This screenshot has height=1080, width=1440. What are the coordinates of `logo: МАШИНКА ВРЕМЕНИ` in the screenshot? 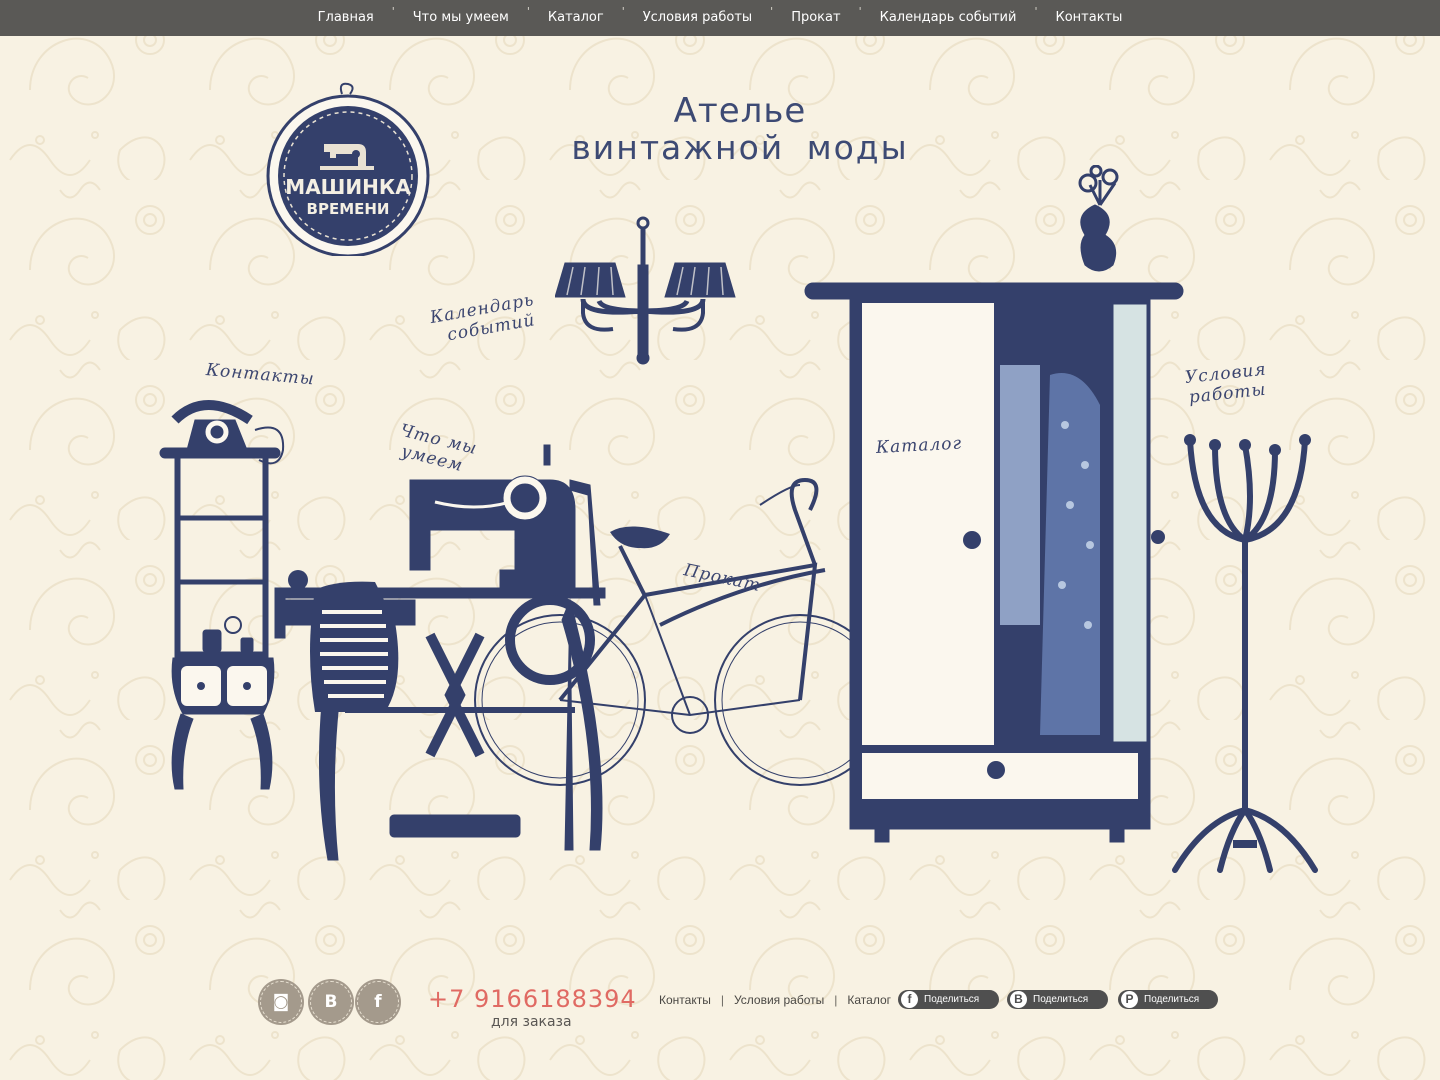 It's located at (348, 168).